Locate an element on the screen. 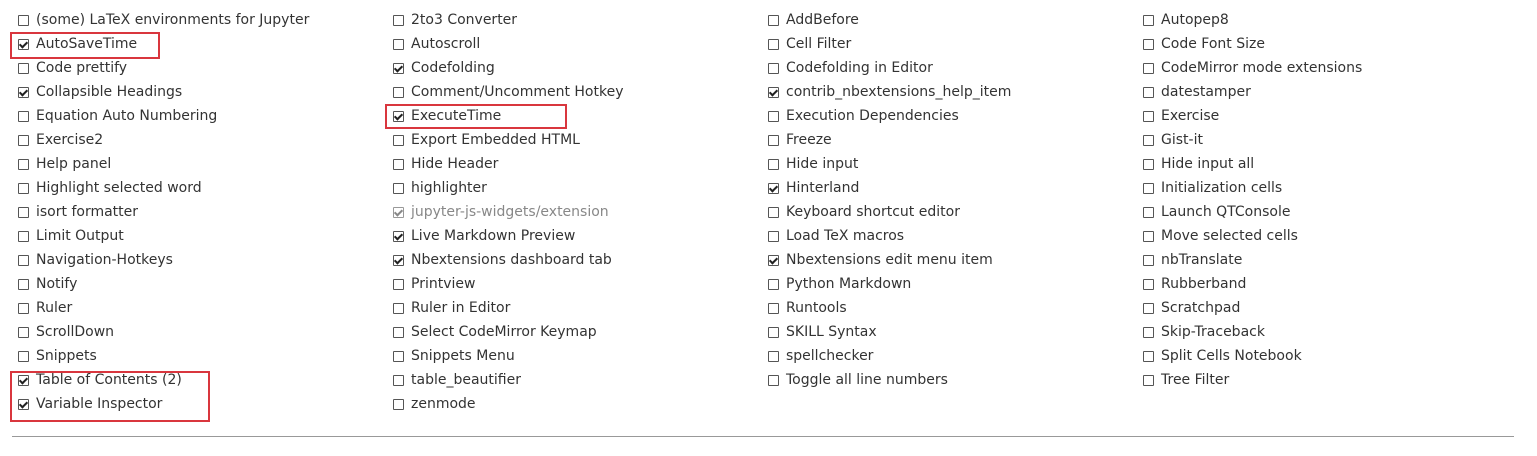 The image size is (1537, 456). extension-item-highlighter: highlighter is located at coordinates (573, 188).